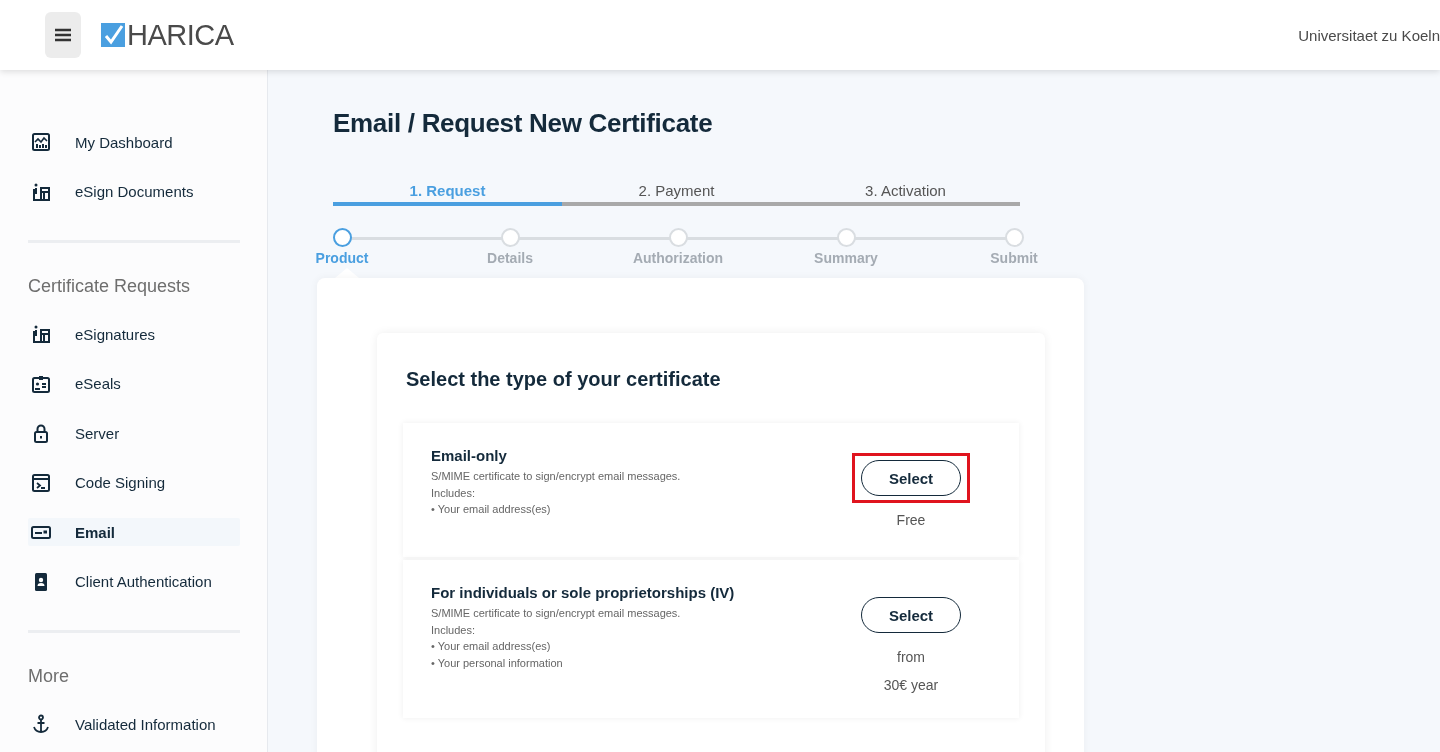 The width and height of the screenshot is (1440, 752). I want to click on menu-button, so click(63, 35).